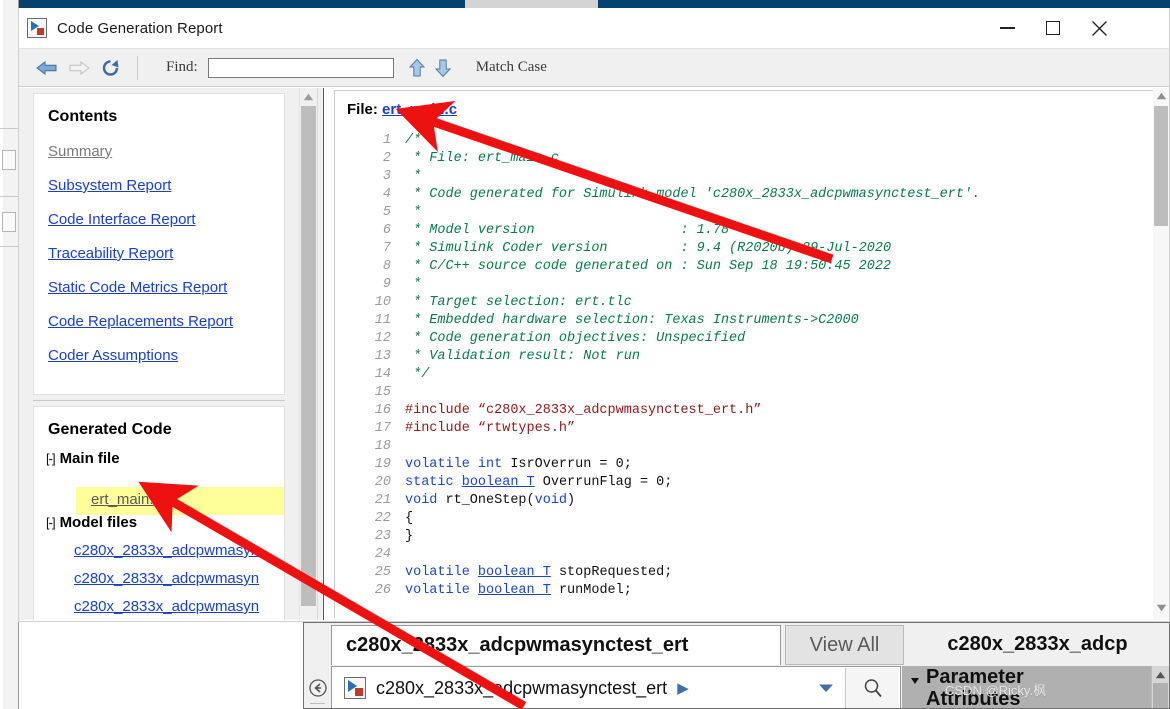 The width and height of the screenshot is (1170, 709). I want to click on rail-divider, so click(317, 703).